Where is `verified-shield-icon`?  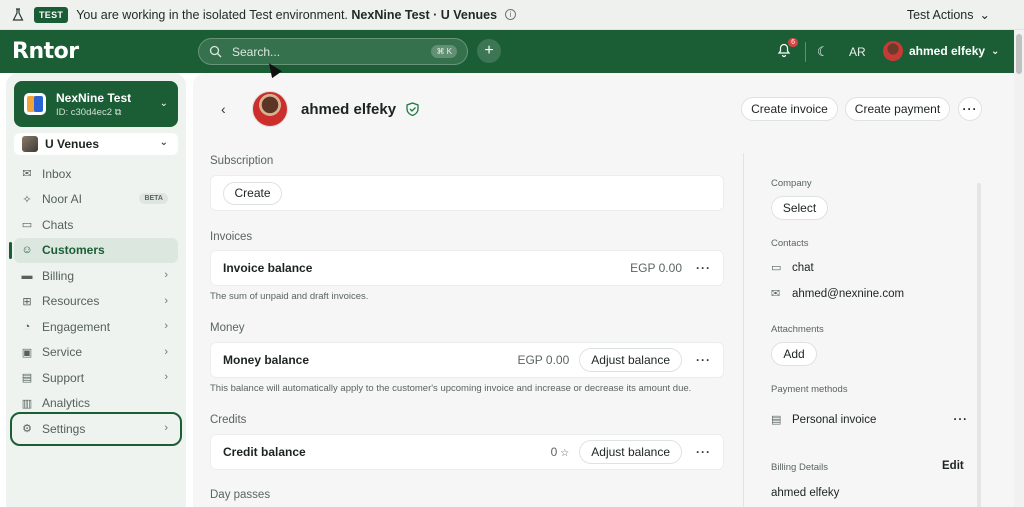 verified-shield-icon is located at coordinates (412, 109).